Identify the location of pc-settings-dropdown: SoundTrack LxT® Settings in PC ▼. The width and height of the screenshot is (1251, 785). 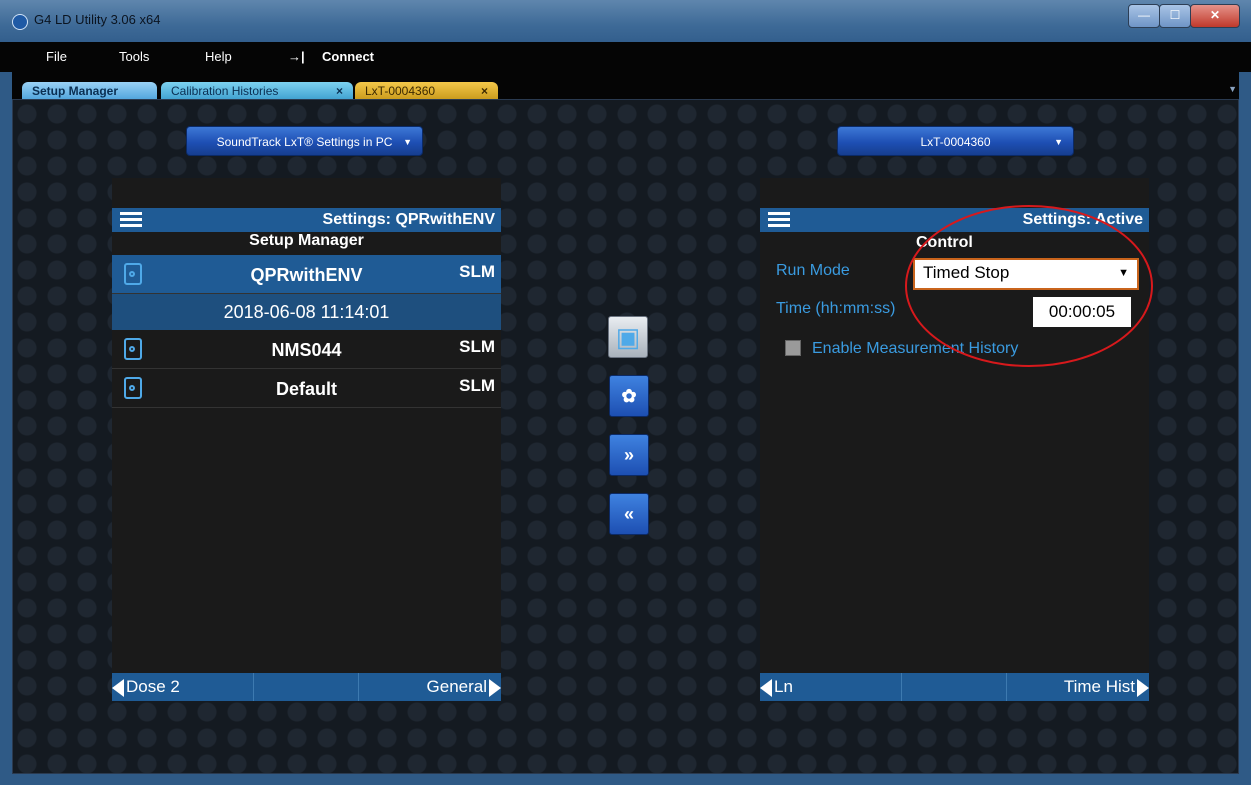
(304, 141).